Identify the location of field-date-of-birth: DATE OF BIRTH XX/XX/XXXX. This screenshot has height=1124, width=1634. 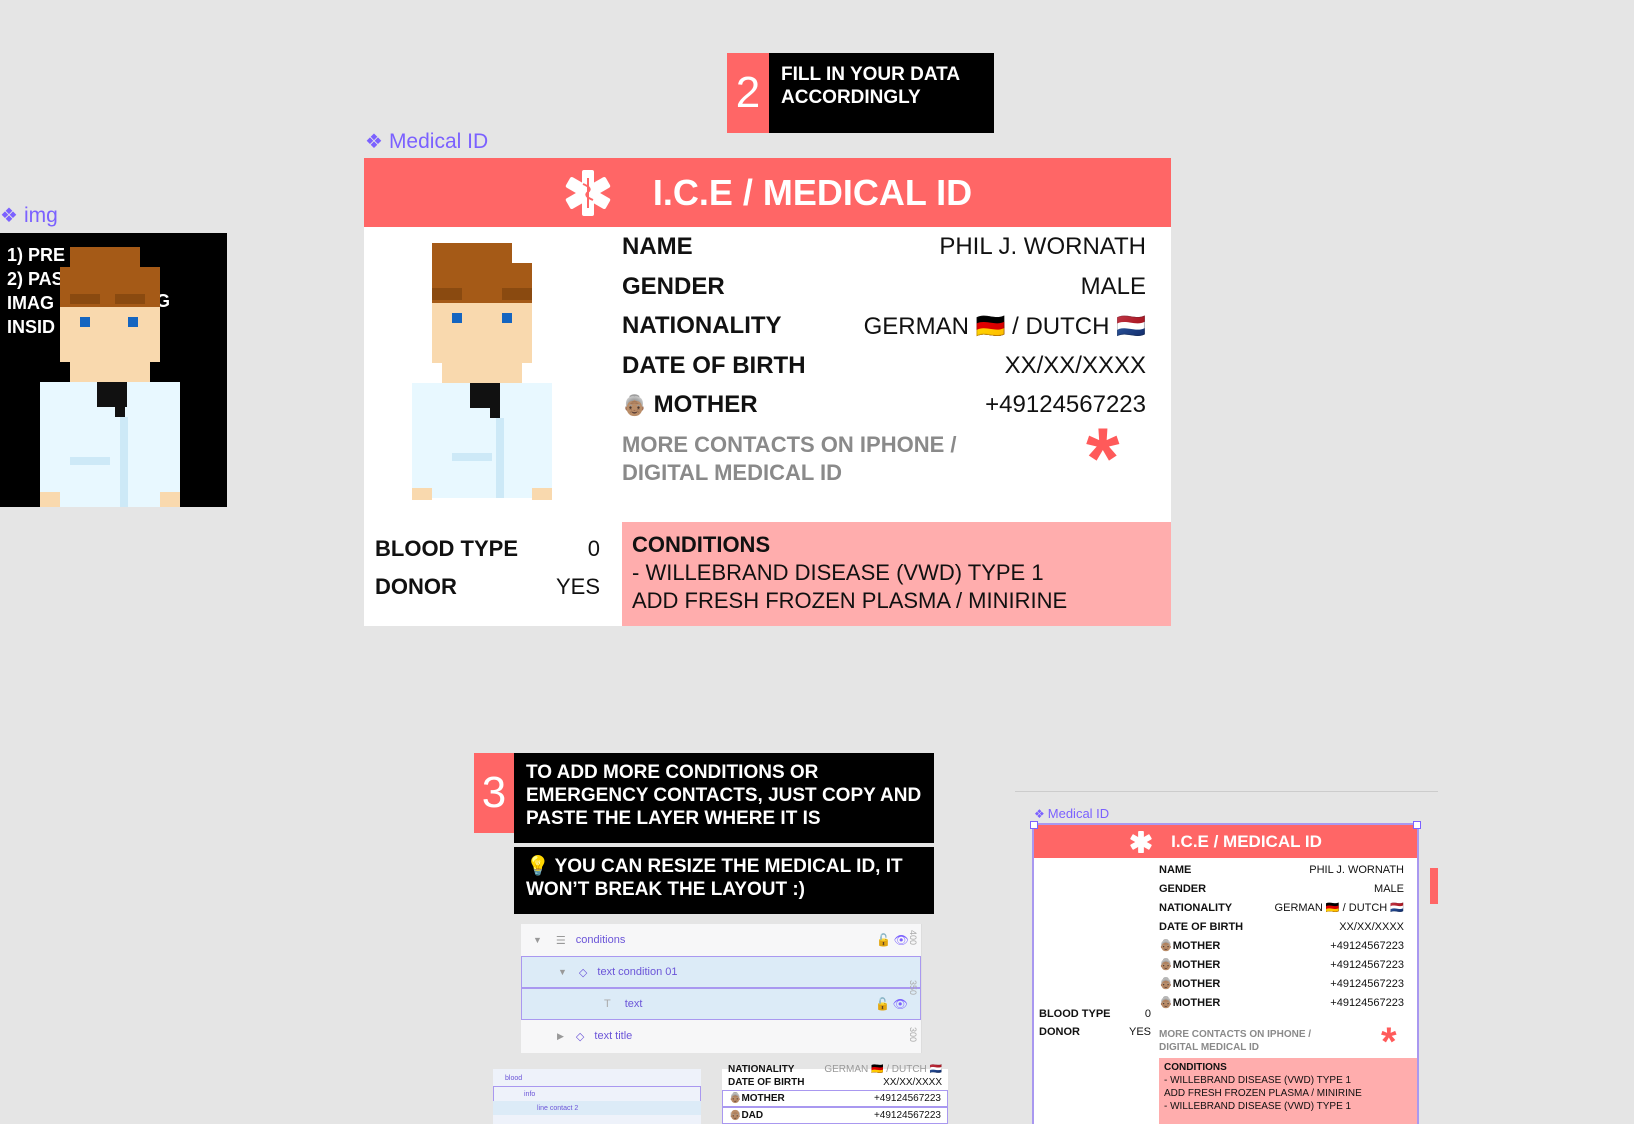
(884, 365).